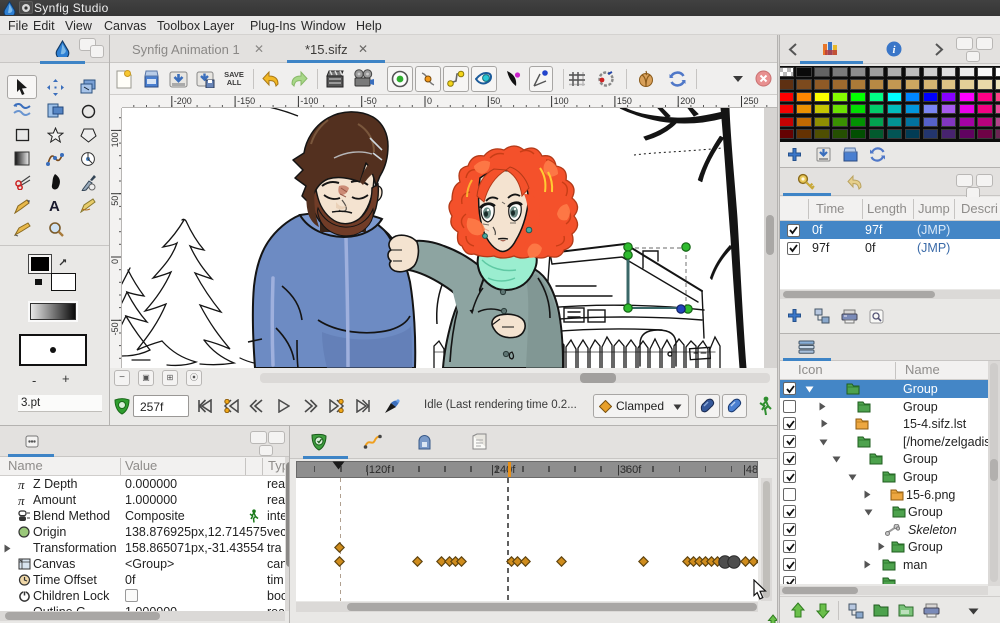 The width and height of the screenshot is (1000, 623). Describe the element at coordinates (183, 101) in the screenshot. I see `svg-text: -200` at that location.